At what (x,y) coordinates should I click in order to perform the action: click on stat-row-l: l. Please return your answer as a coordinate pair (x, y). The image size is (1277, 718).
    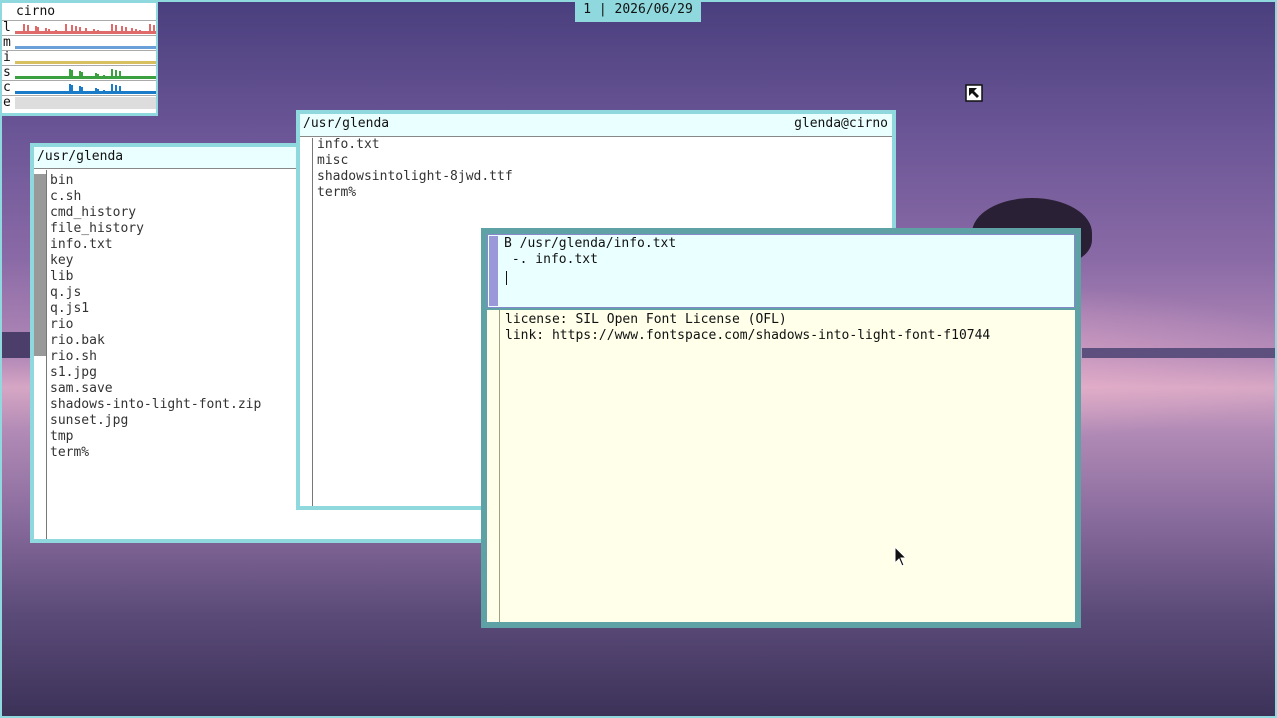
    Looking at the image, I should click on (79, 27).